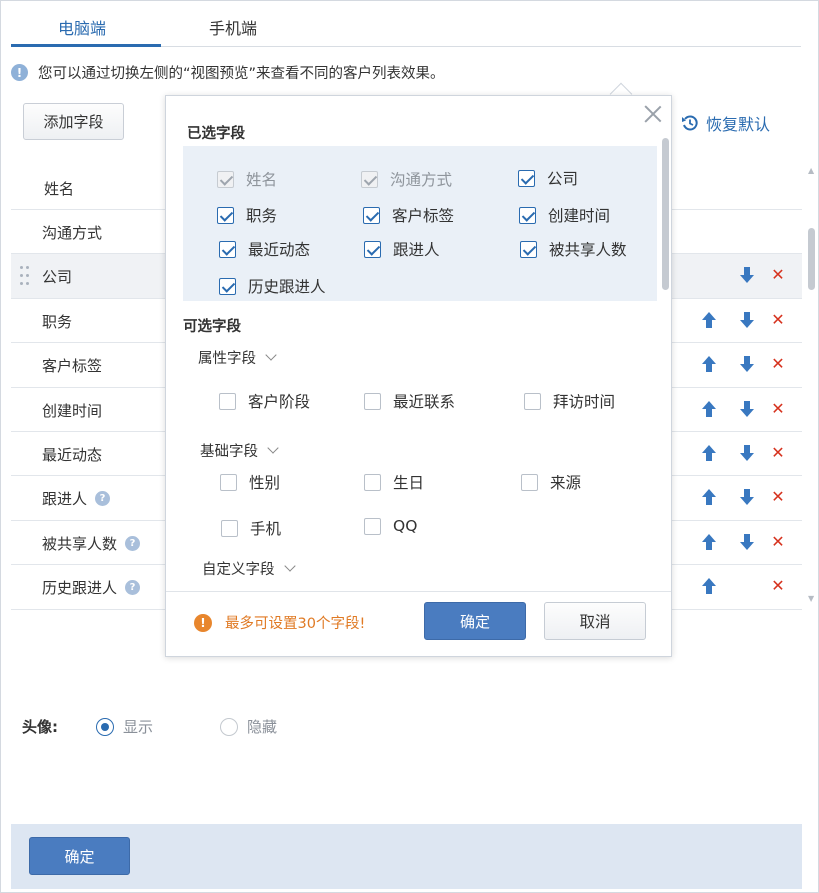 The width and height of the screenshot is (819, 893). I want to click on option-qq: QQ, so click(390, 526).